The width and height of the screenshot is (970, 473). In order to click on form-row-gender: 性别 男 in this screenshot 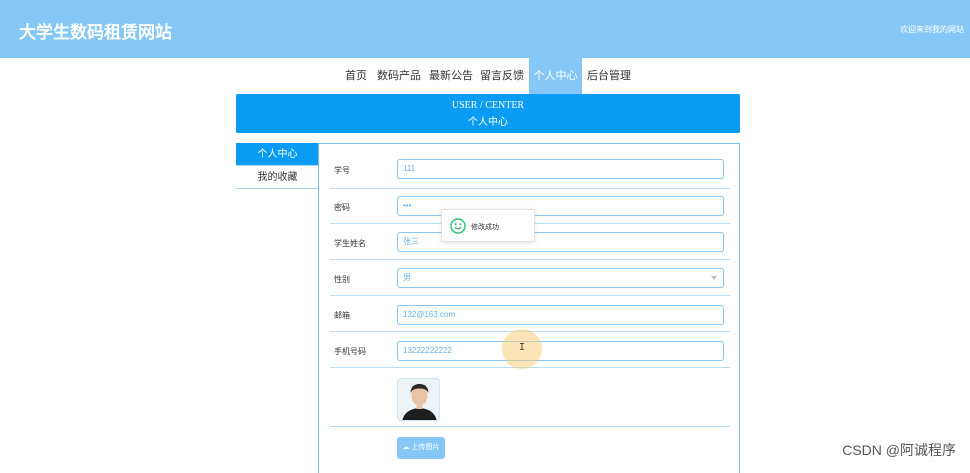, I will do `click(530, 278)`.